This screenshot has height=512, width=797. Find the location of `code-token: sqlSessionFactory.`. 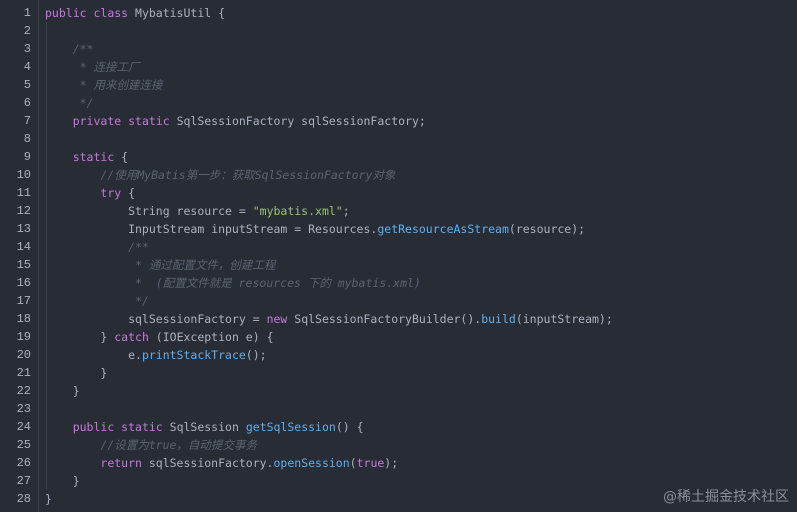

code-token: sqlSessionFactory. is located at coordinates (211, 463).